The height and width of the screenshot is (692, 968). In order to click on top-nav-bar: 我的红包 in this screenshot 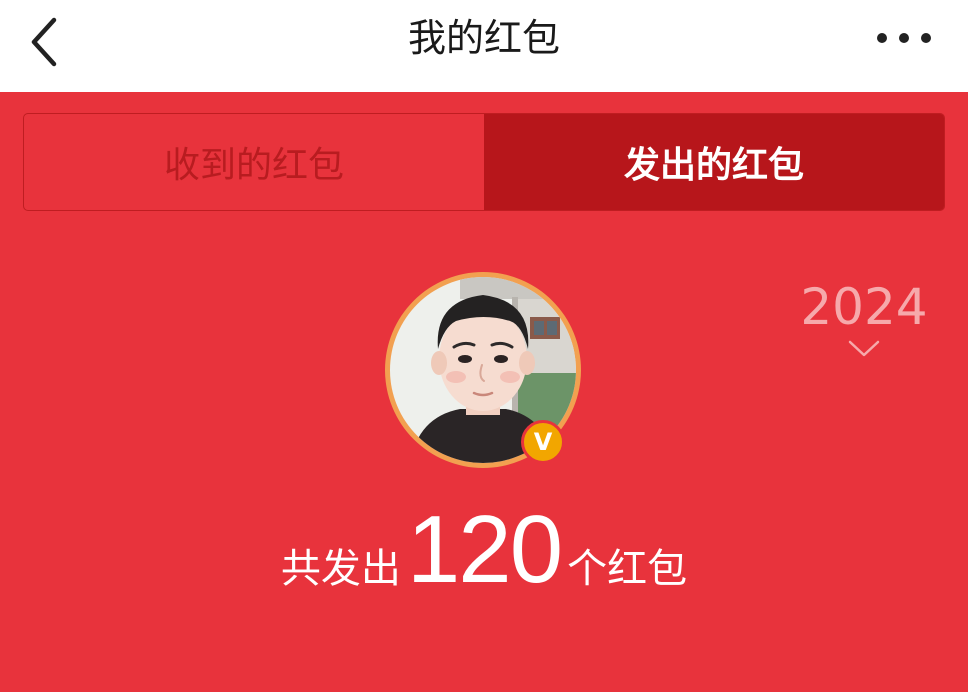, I will do `click(484, 46)`.